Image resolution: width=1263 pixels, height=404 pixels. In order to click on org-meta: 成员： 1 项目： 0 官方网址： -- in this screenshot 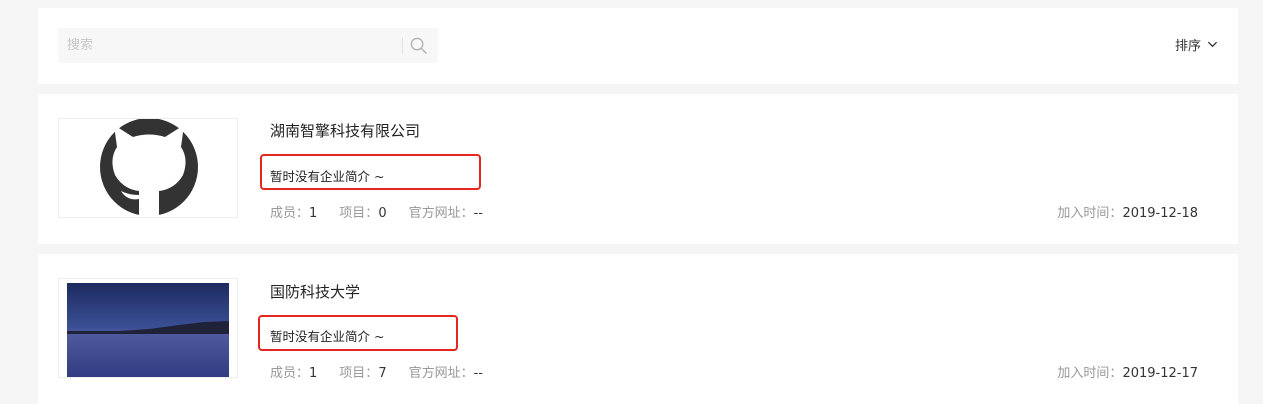, I will do `click(387, 211)`.